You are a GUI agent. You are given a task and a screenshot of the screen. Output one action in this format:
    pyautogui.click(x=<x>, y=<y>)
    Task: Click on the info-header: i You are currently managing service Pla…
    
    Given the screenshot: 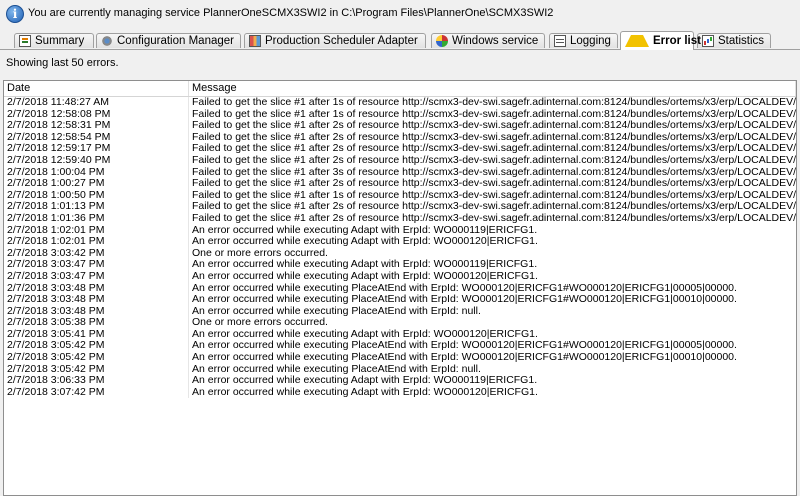 What is the action you would take?
    pyautogui.click(x=400, y=14)
    